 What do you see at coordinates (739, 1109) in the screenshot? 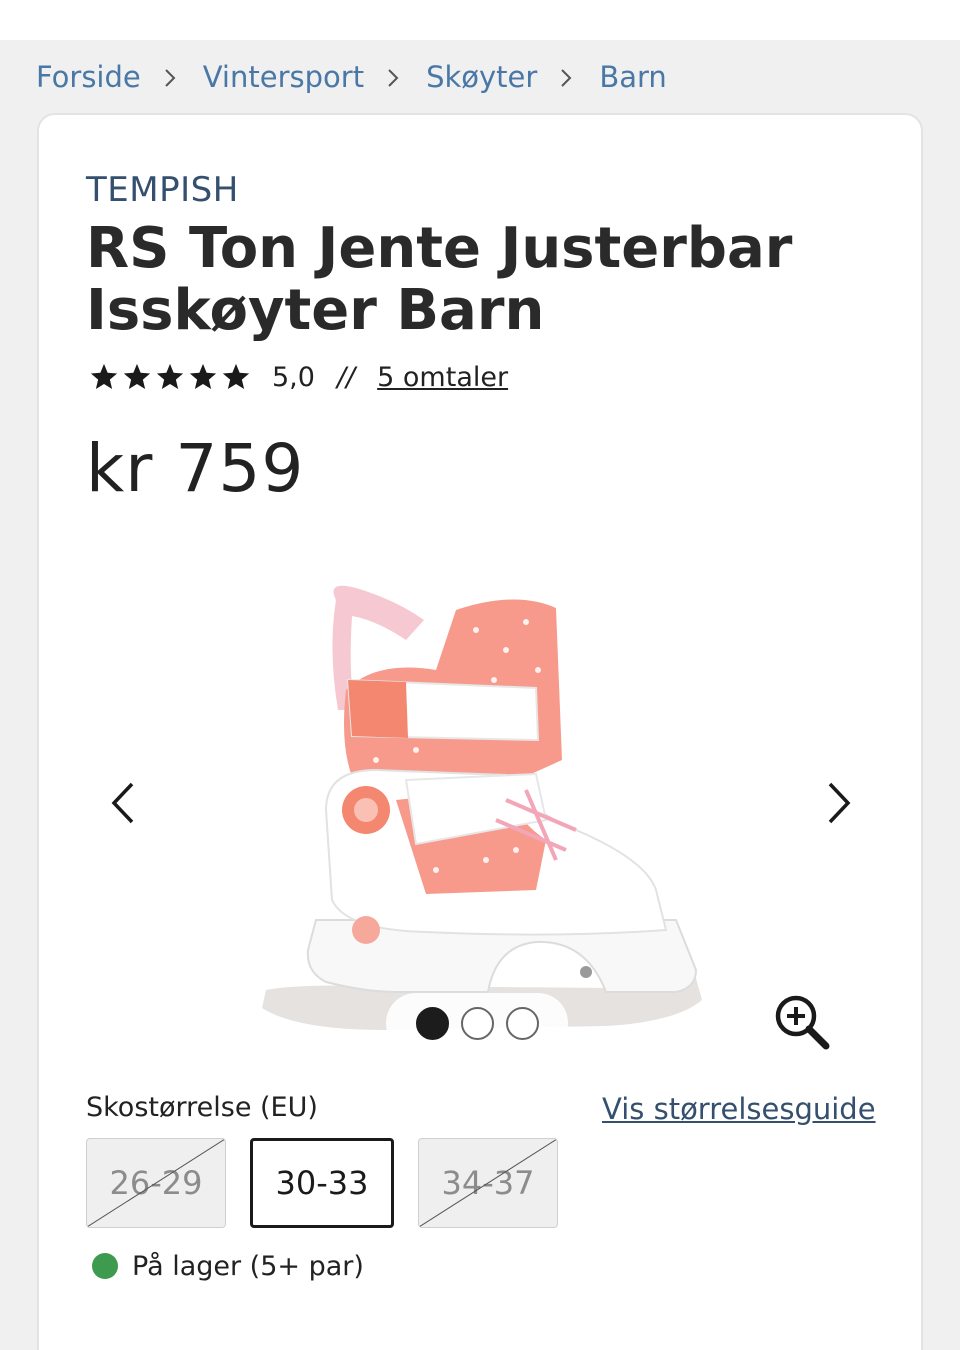
I see `size-guide-link: Vis størrelsesguide` at bounding box center [739, 1109].